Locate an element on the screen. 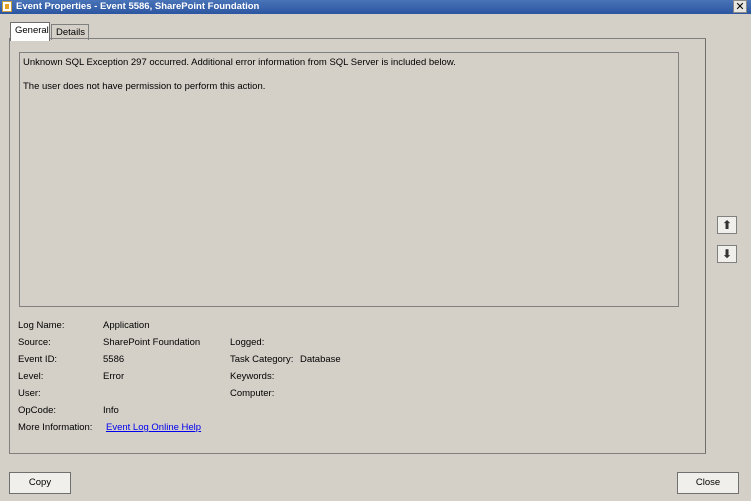 Image resolution: width=751 pixels, height=501 pixels. opcode-label: OpCode: is located at coordinates (37, 410).